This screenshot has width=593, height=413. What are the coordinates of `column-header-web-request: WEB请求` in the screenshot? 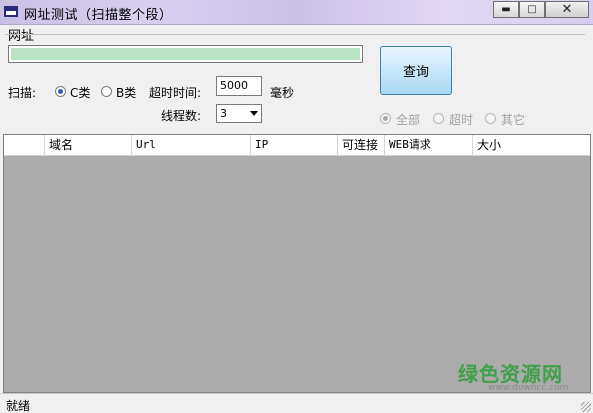 It's located at (429, 145).